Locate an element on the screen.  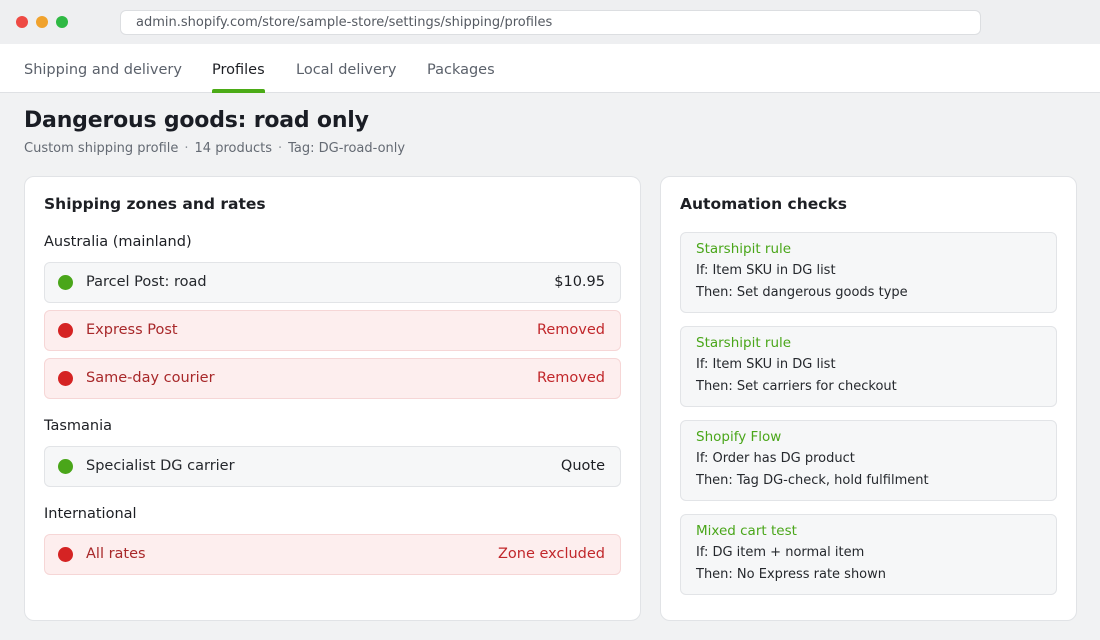
zone-name: Australia (mainland) is located at coordinates (118, 242).